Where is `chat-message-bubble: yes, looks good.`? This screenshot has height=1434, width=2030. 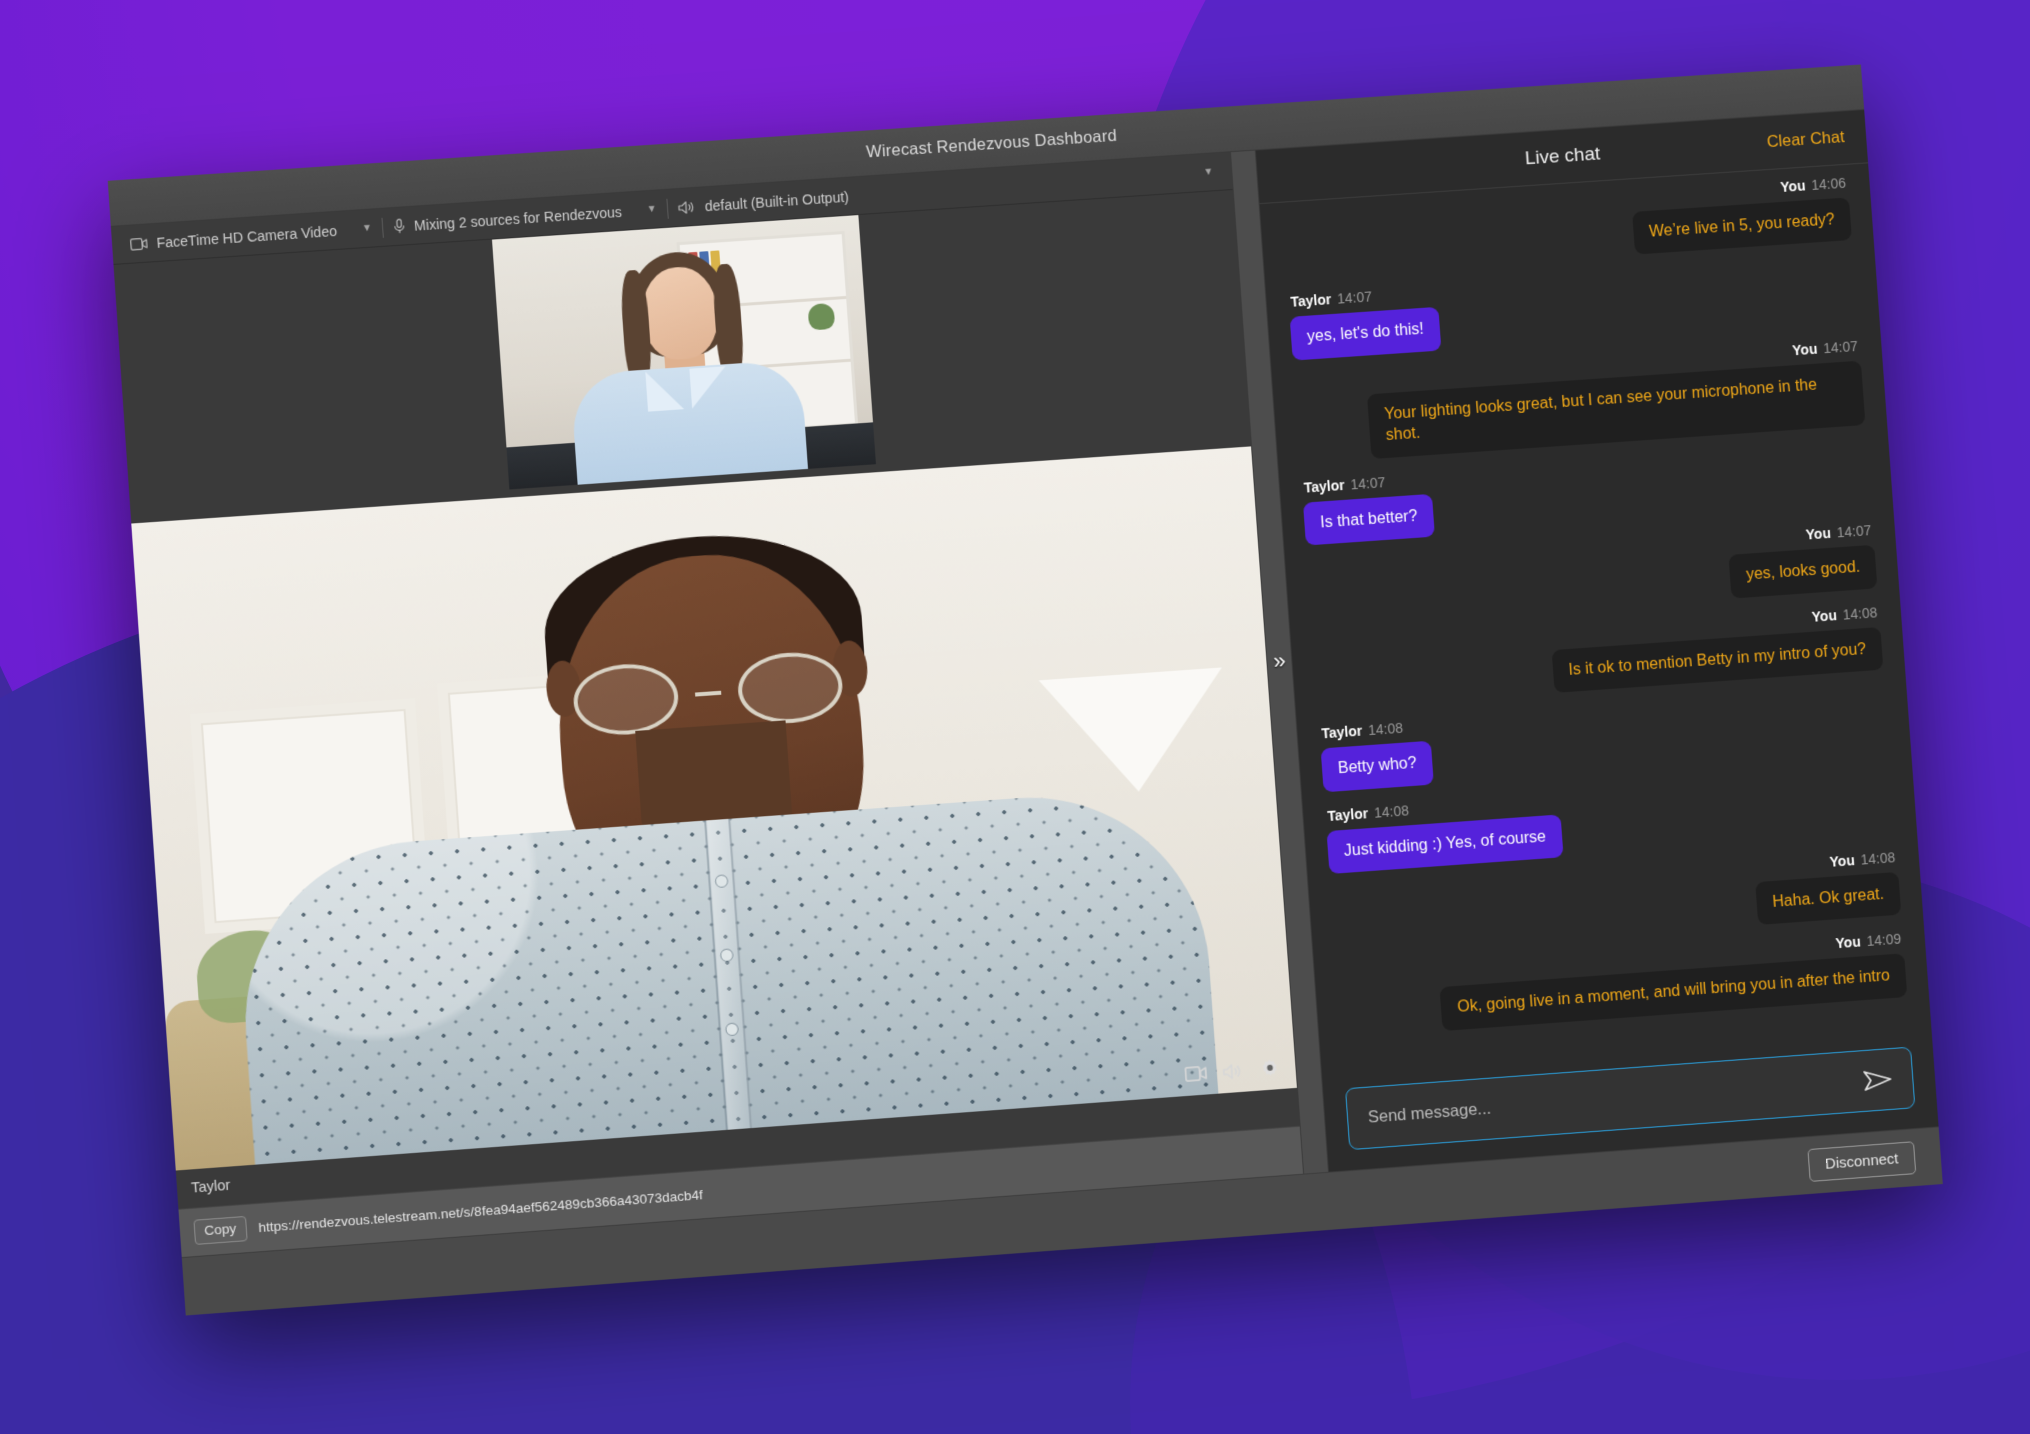 chat-message-bubble: yes, looks good. is located at coordinates (1803, 571).